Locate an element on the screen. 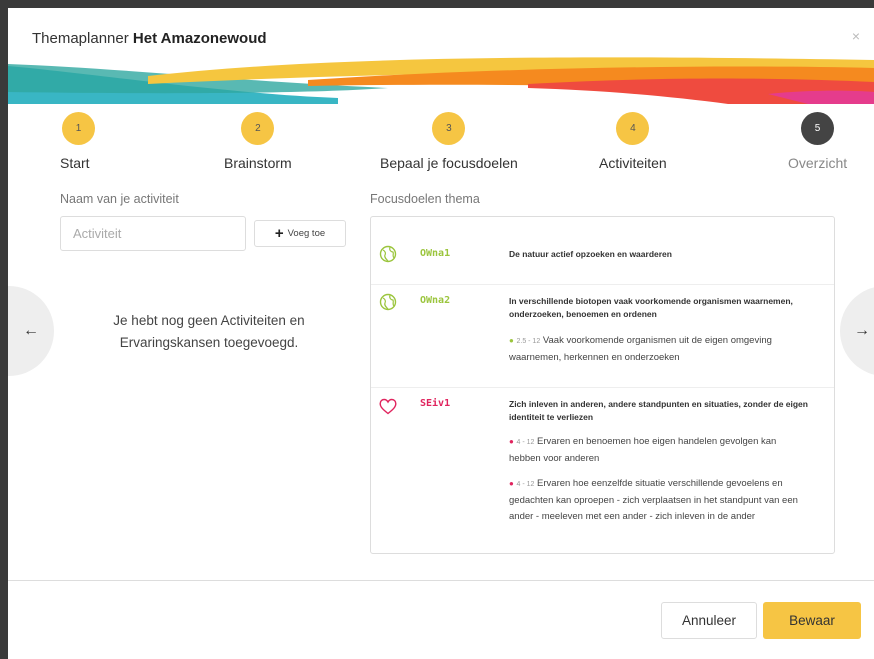 The width and height of the screenshot is (874, 659). step-focusdoelen: 3 Bepaal je focusdoelen is located at coordinates (449, 141).